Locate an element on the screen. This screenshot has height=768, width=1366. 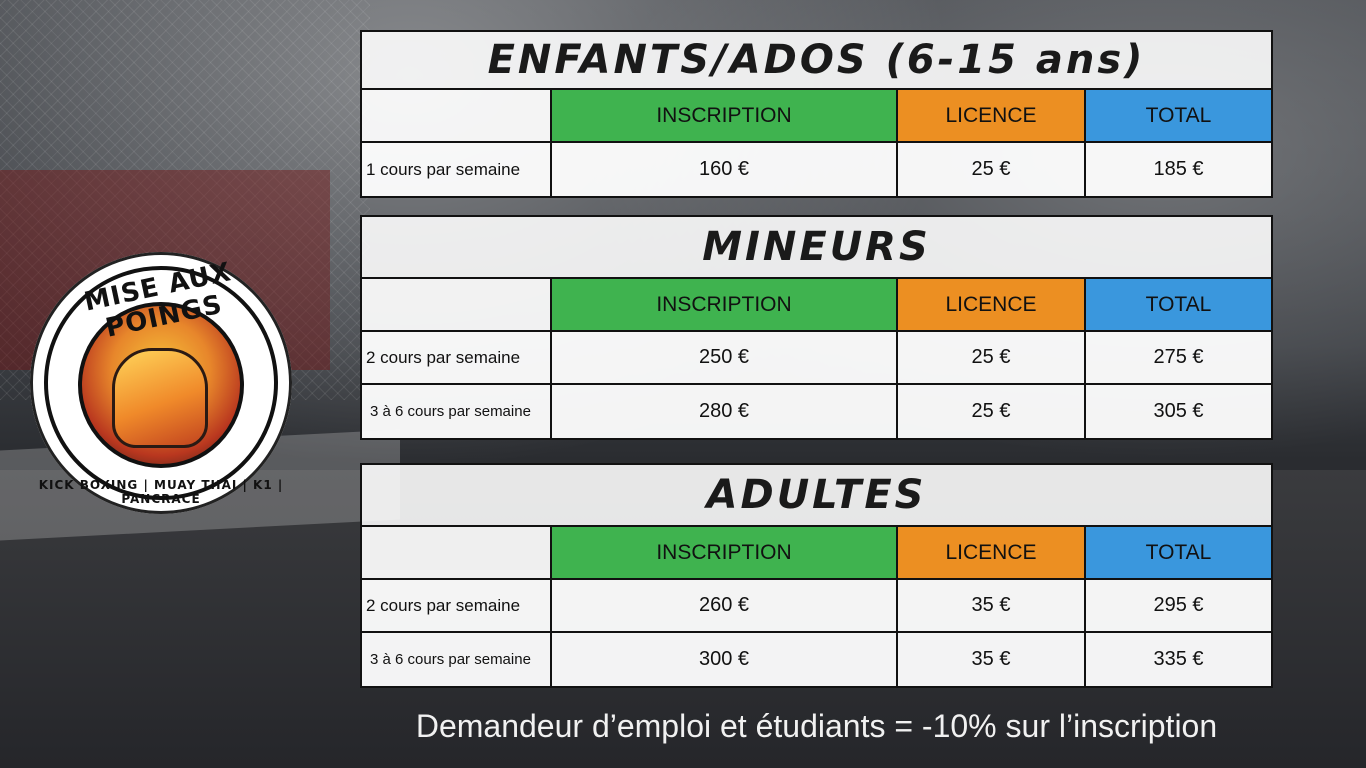
inscription-value: 300 € is located at coordinates (725, 659).